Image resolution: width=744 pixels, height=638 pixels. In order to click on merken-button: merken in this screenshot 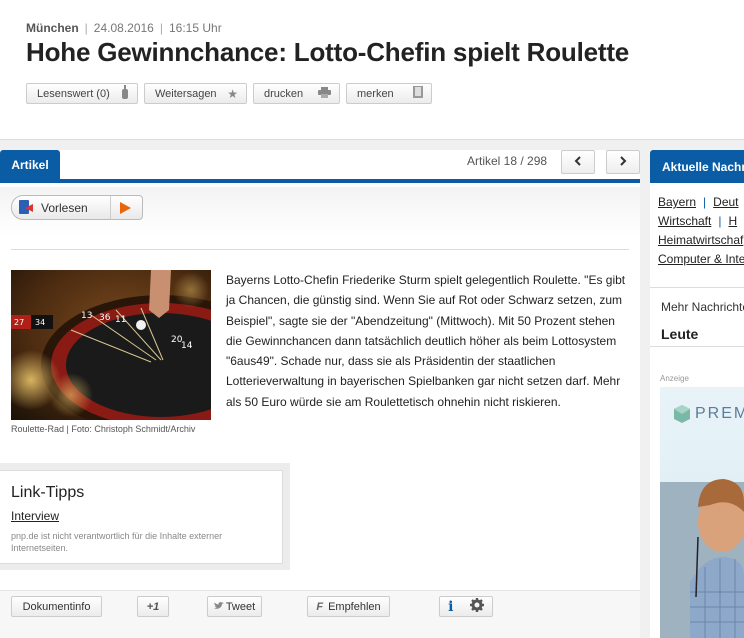, I will do `click(389, 93)`.